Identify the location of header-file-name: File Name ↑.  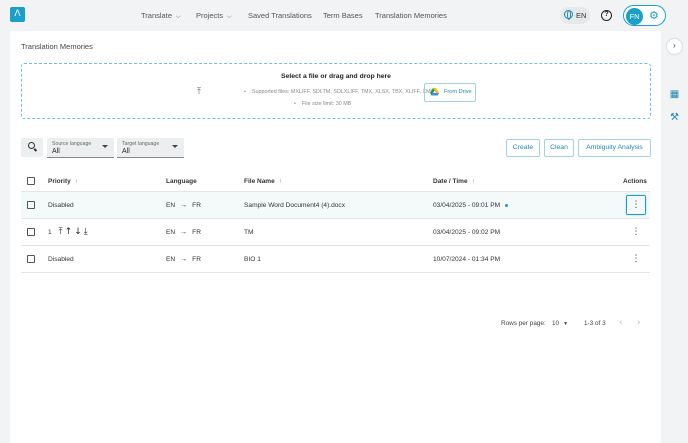
(263, 181).